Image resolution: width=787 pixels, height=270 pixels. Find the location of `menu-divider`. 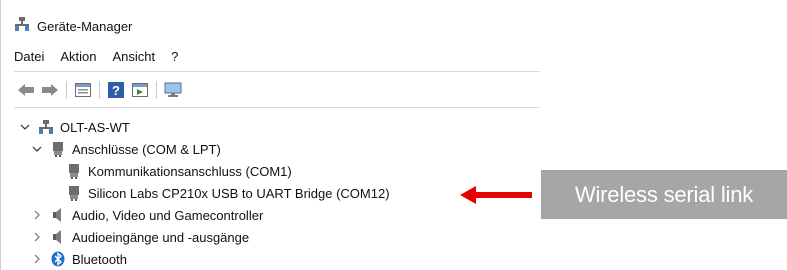

menu-divider is located at coordinates (277, 71).